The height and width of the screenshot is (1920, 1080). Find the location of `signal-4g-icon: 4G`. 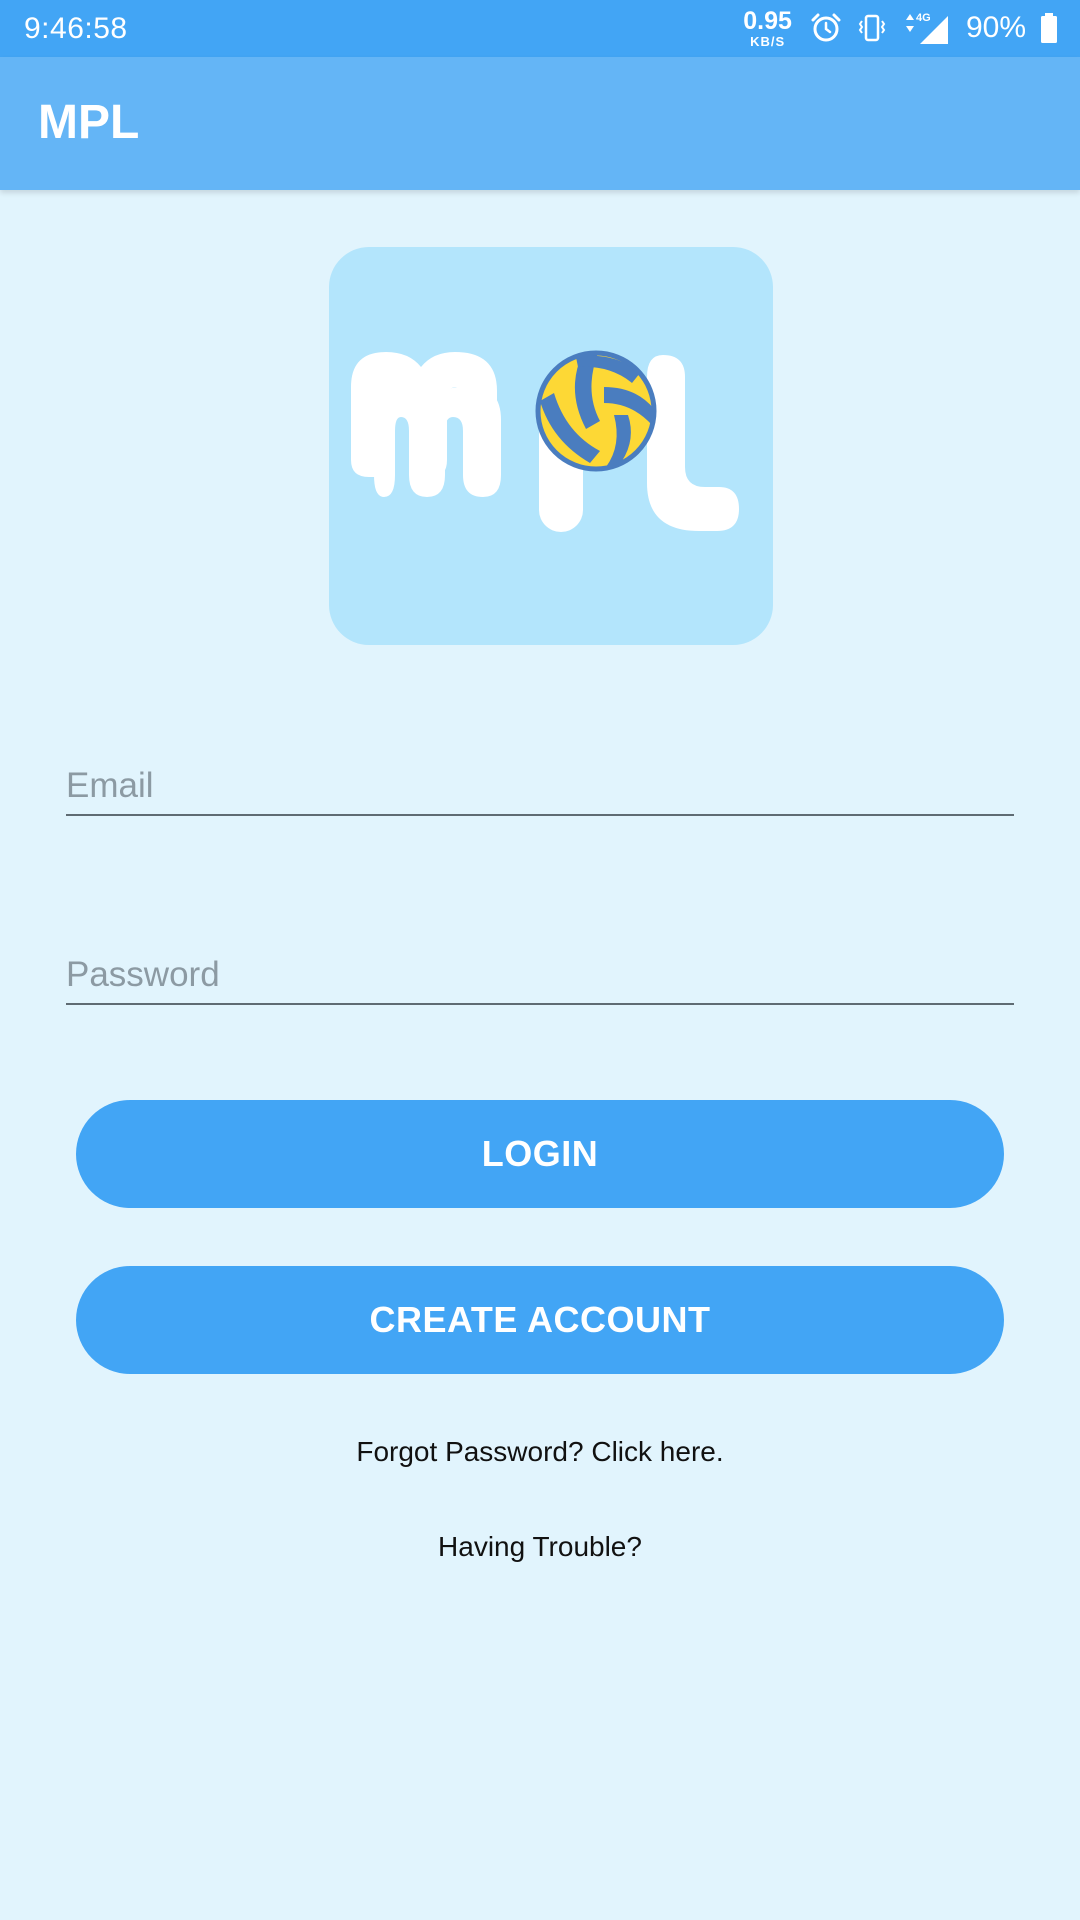

signal-4g-icon: 4G is located at coordinates (926, 28).